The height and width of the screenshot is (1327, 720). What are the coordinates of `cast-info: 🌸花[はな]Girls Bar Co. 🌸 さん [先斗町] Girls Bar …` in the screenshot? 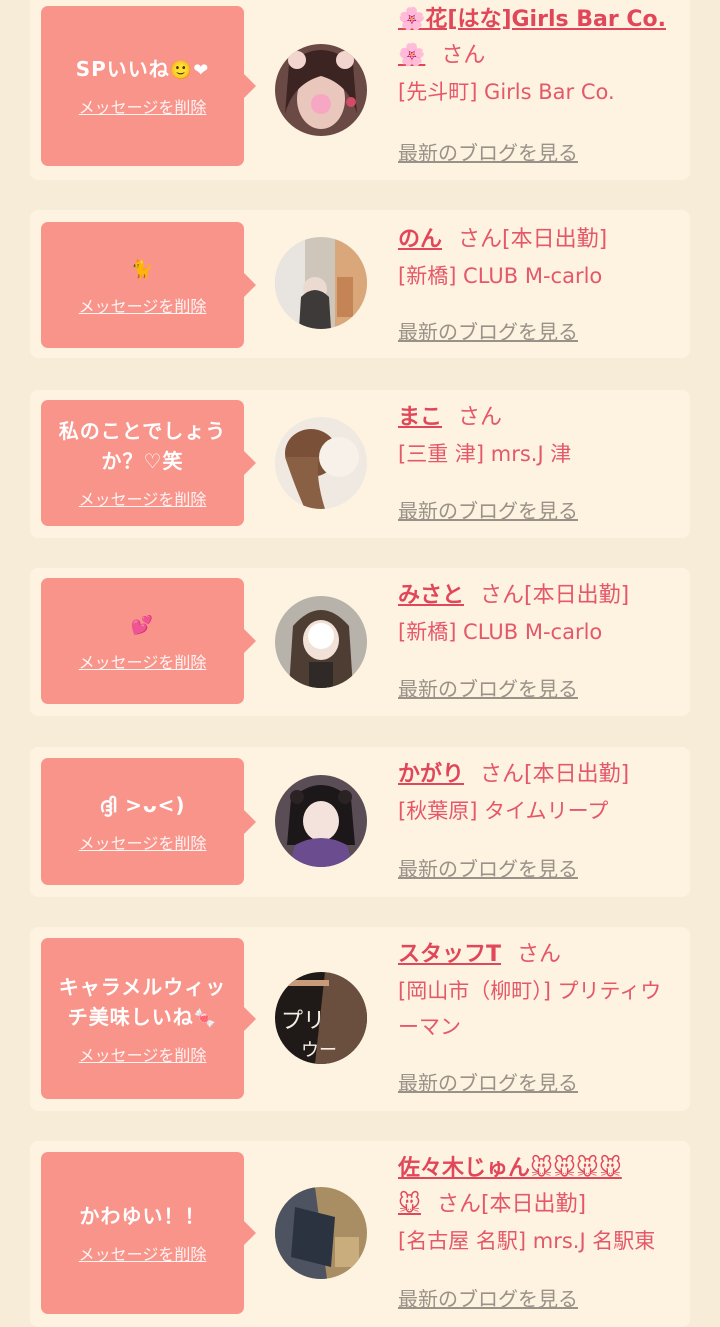 It's located at (540, 56).